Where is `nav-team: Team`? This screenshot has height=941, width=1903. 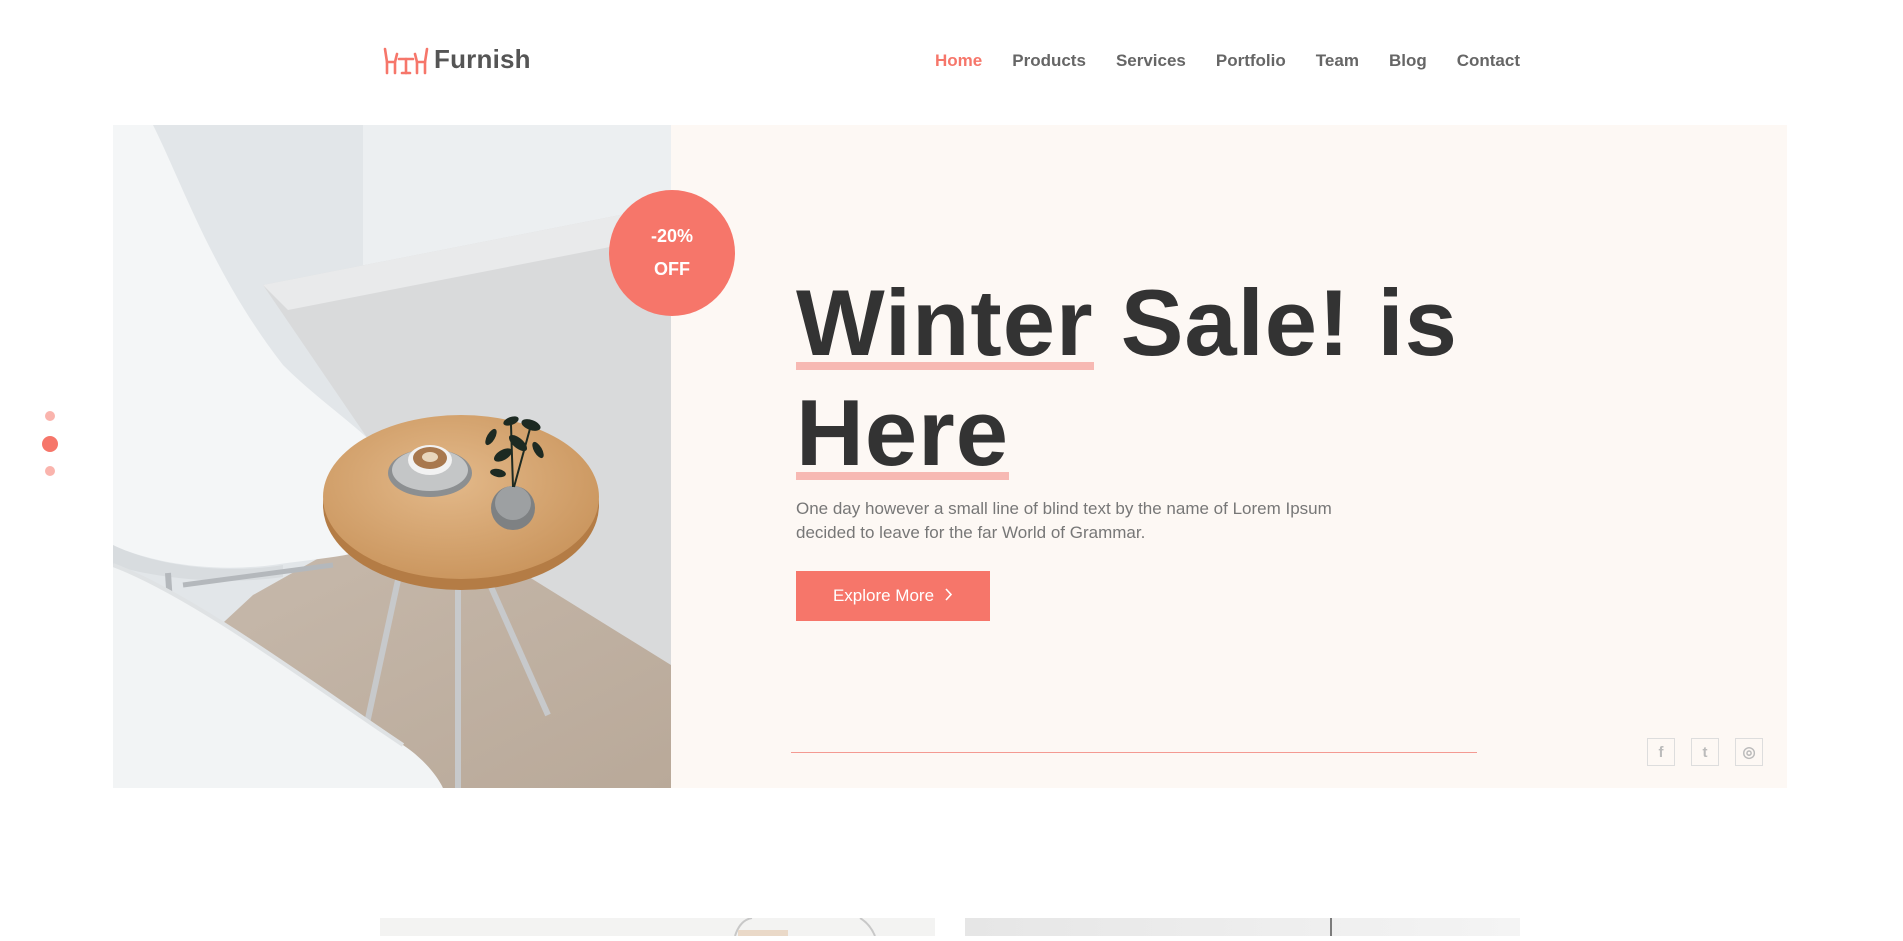
nav-team: Team is located at coordinates (1337, 61).